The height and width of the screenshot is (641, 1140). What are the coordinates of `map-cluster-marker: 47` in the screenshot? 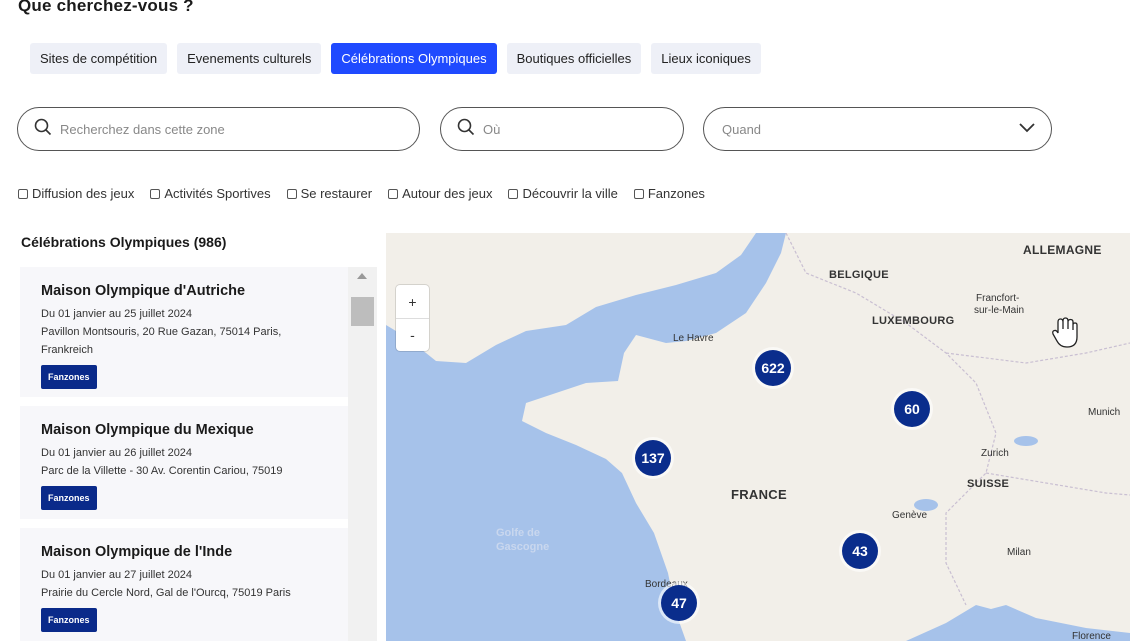 It's located at (679, 603).